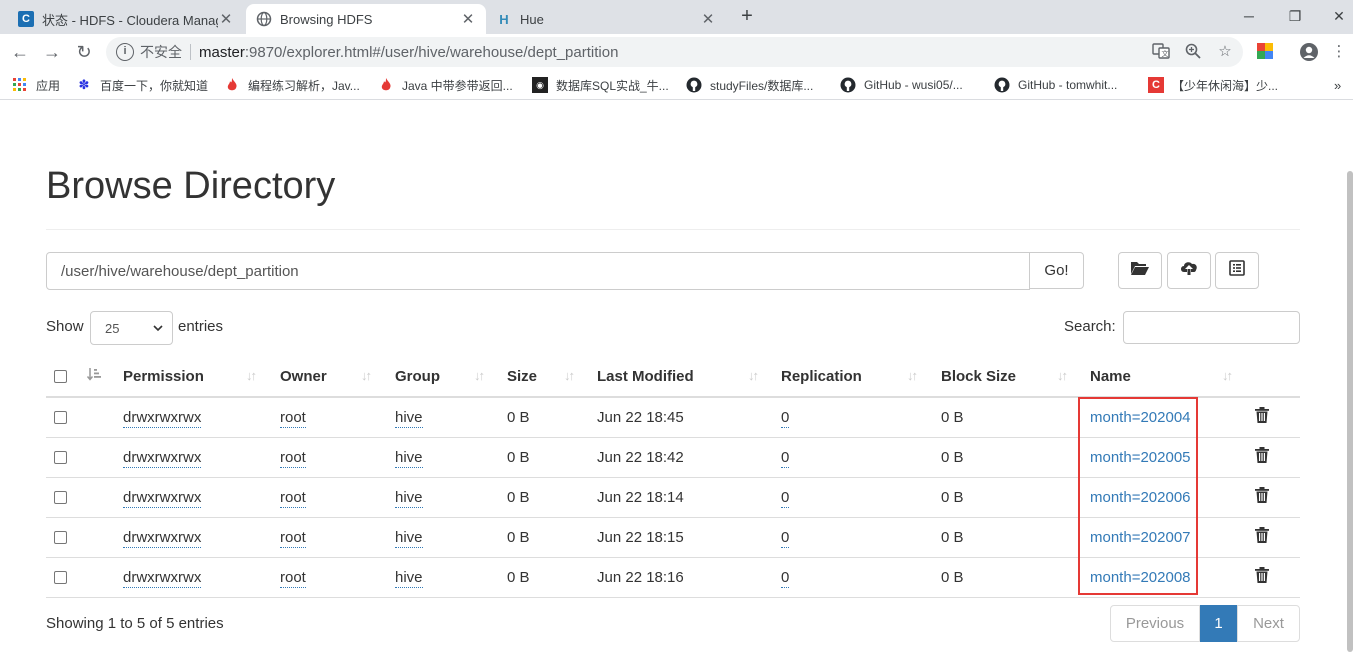  Describe the element at coordinates (1140, 577) in the screenshot. I see `name-link: month=202008` at that location.